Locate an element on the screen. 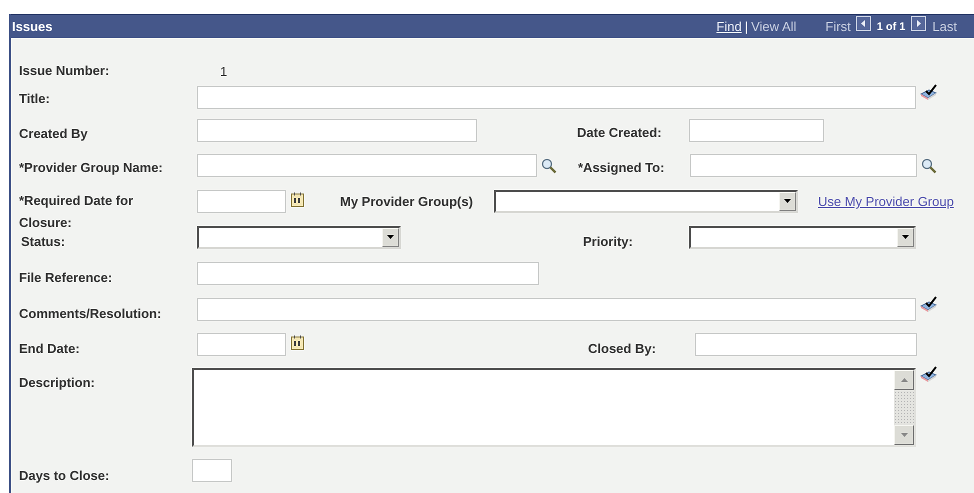 The image size is (974, 493). field-label: Priority: is located at coordinates (608, 241).